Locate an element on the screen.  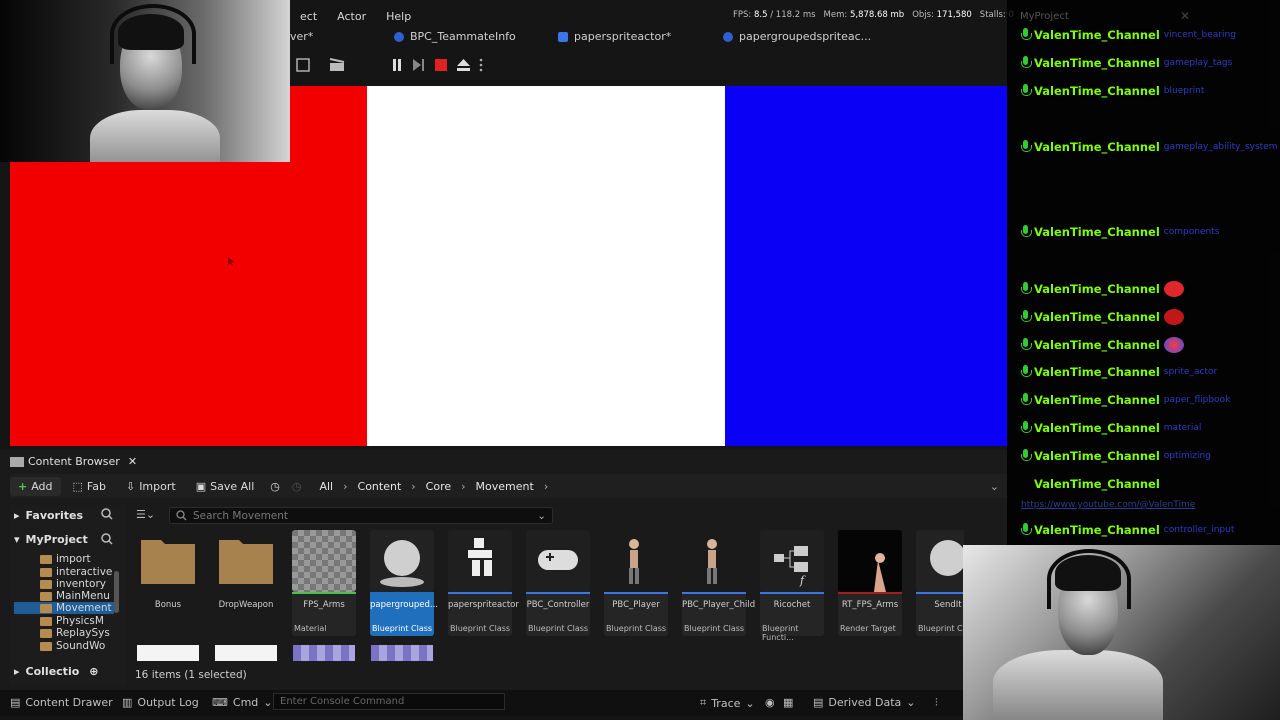
breadcrumb-item: All is located at coordinates (326, 486).